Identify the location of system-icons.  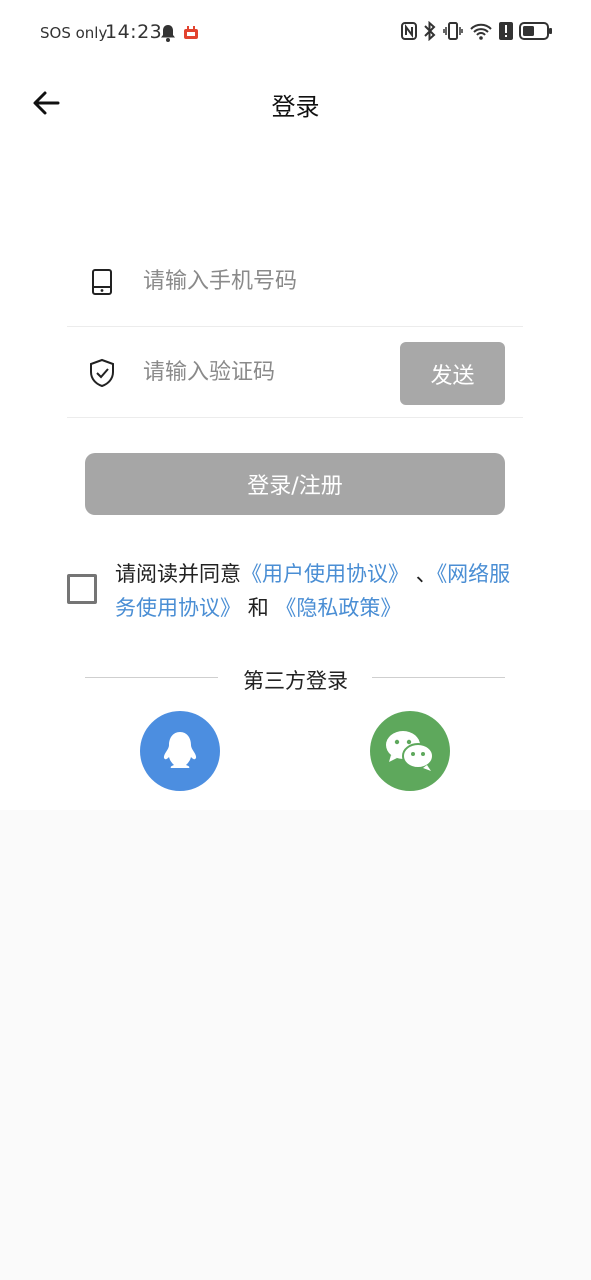
(477, 31).